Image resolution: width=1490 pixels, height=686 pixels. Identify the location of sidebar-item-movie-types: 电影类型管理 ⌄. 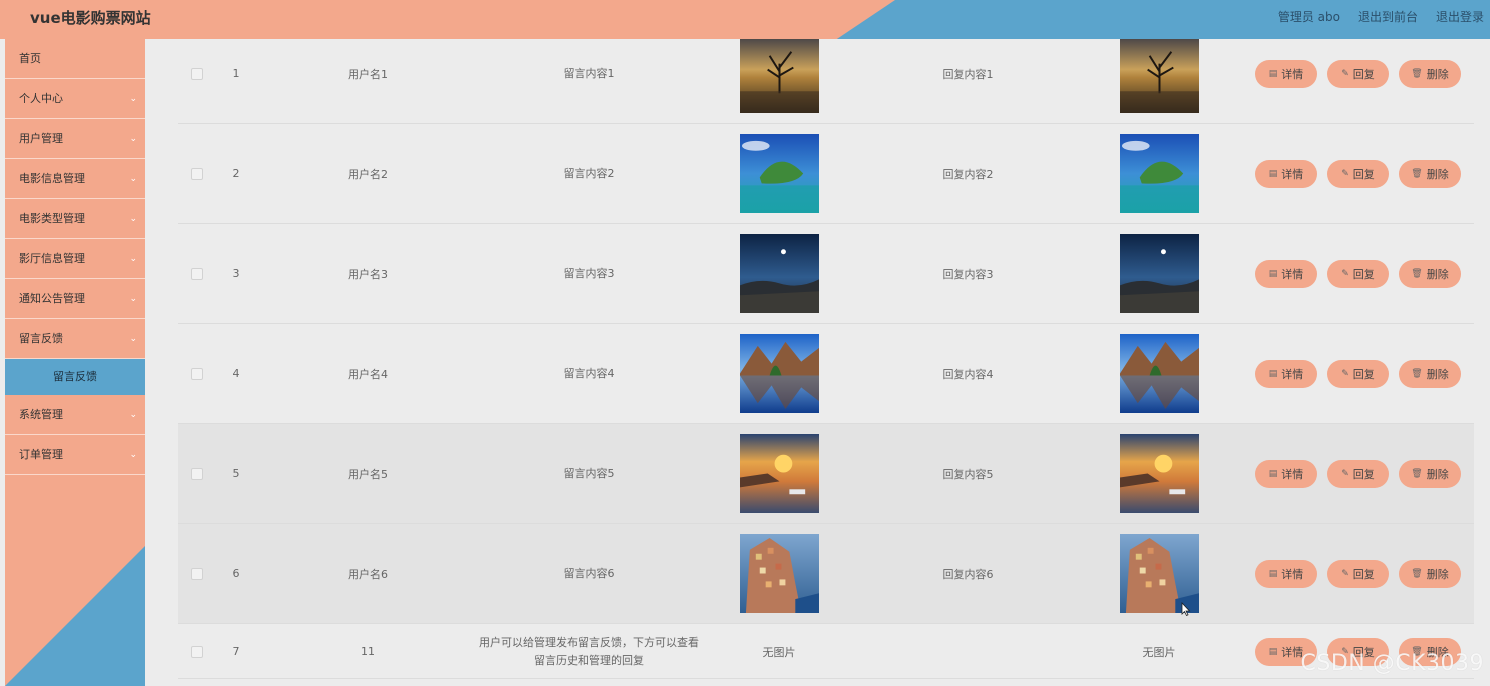
(75, 219).